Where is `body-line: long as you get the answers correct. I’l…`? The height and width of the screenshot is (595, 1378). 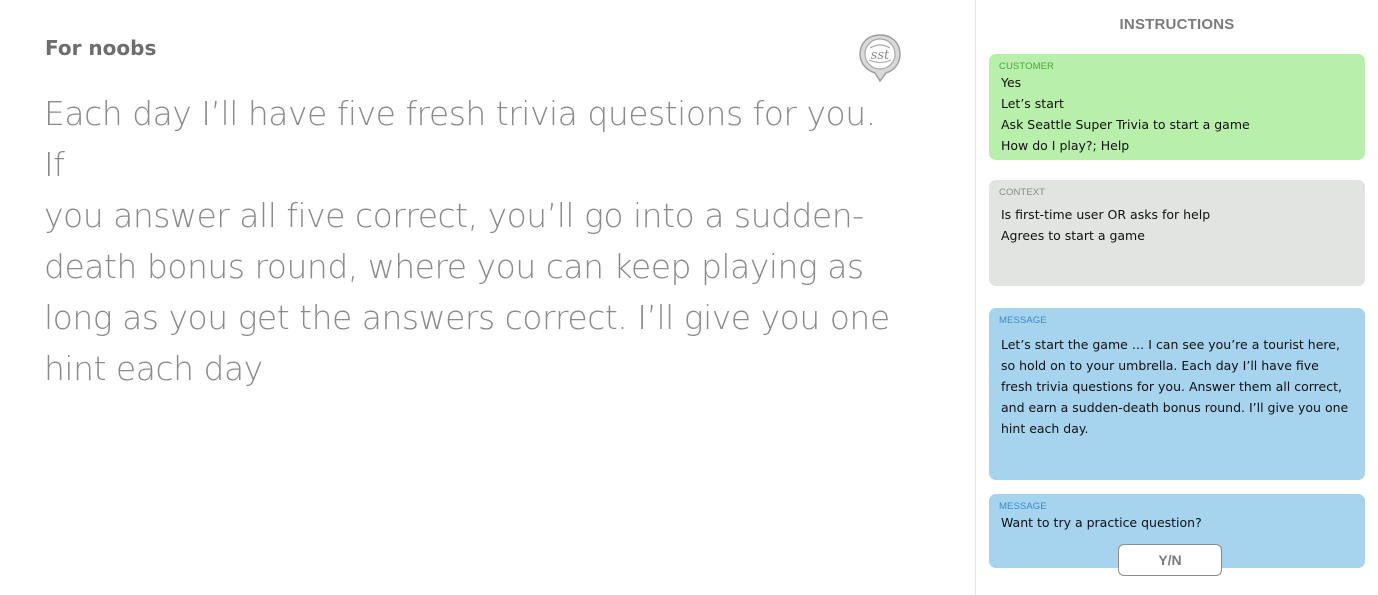
body-line: long as you get the answers correct. I’l… is located at coordinates (467, 317).